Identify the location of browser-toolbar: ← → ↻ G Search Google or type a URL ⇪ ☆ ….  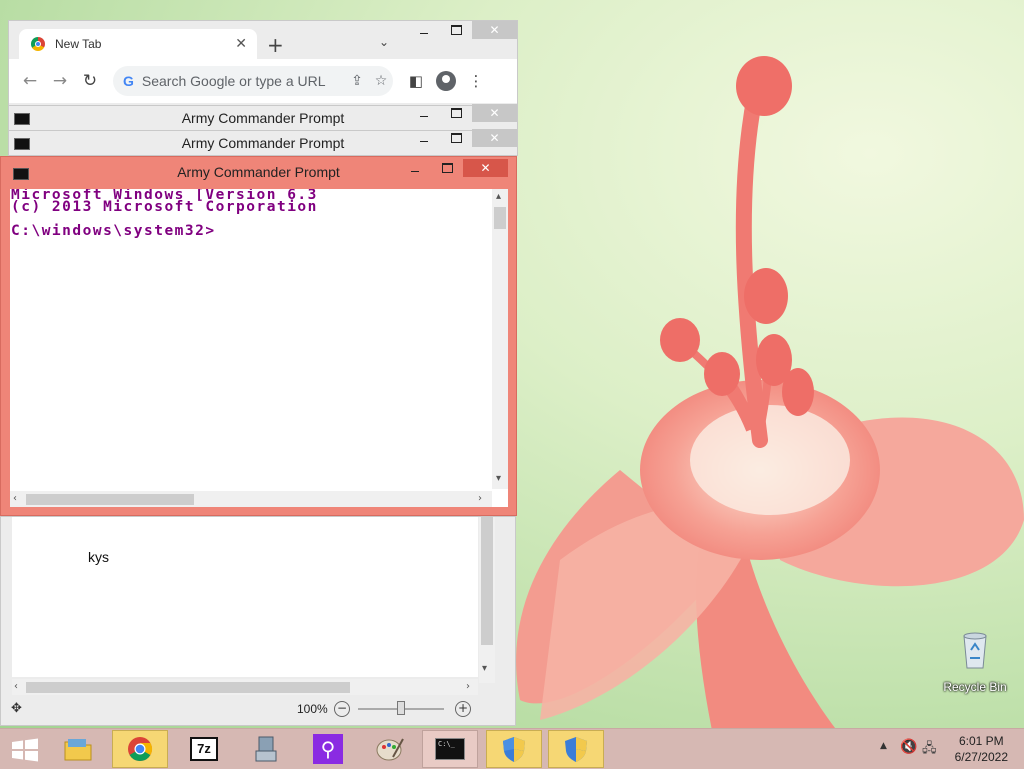
(263, 81).